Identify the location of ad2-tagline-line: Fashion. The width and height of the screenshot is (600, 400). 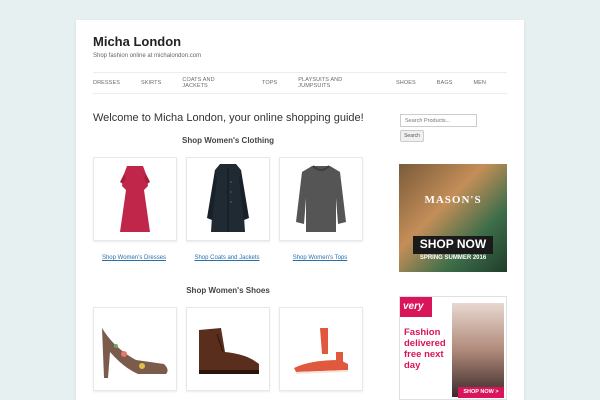
(422, 332).